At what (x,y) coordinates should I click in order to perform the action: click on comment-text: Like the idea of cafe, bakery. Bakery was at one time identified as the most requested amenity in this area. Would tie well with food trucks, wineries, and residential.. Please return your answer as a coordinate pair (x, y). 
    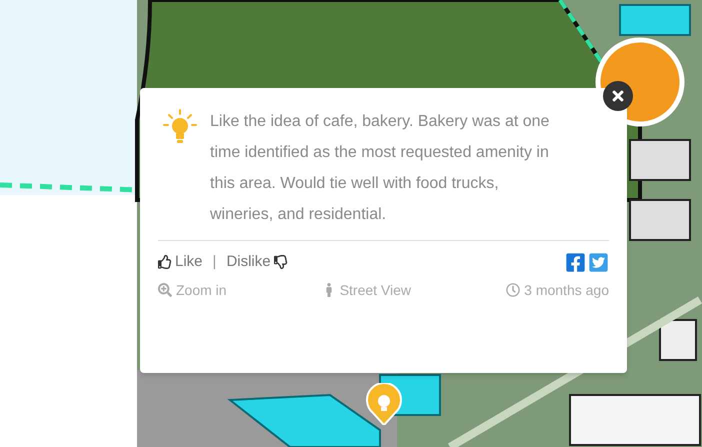
    Looking at the image, I should click on (380, 168).